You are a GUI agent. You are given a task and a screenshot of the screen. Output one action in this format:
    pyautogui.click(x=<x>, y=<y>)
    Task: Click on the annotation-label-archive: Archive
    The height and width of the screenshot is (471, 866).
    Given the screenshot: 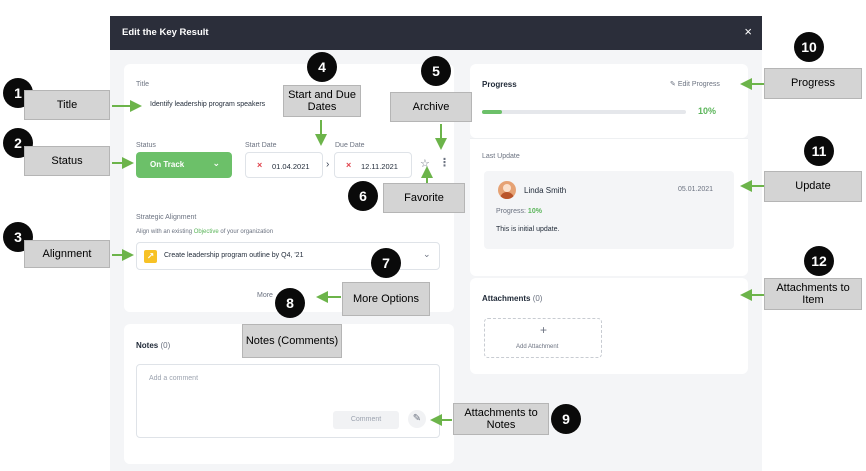 What is the action you would take?
    pyautogui.click(x=431, y=107)
    